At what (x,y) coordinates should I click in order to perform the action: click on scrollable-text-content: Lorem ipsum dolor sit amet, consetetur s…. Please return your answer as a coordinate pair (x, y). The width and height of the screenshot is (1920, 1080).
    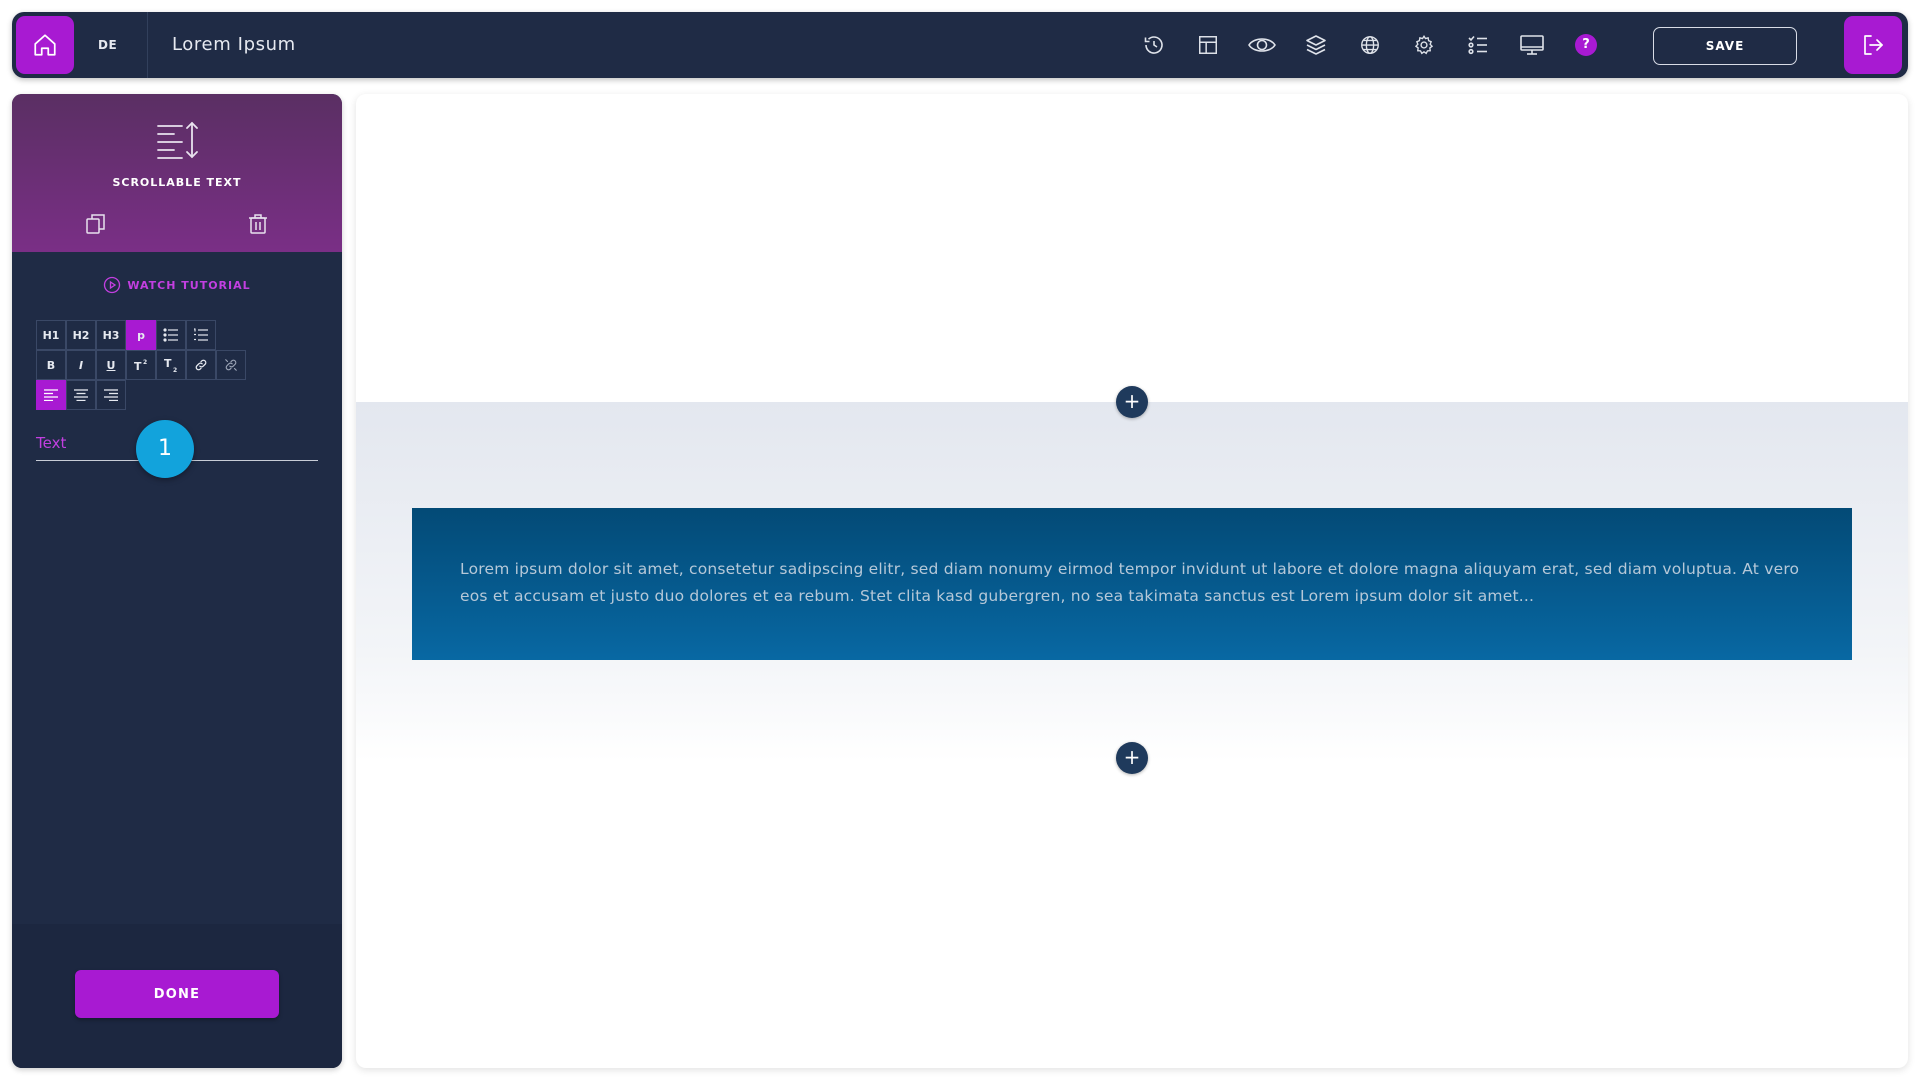
    Looking at the image, I should click on (1130, 582).